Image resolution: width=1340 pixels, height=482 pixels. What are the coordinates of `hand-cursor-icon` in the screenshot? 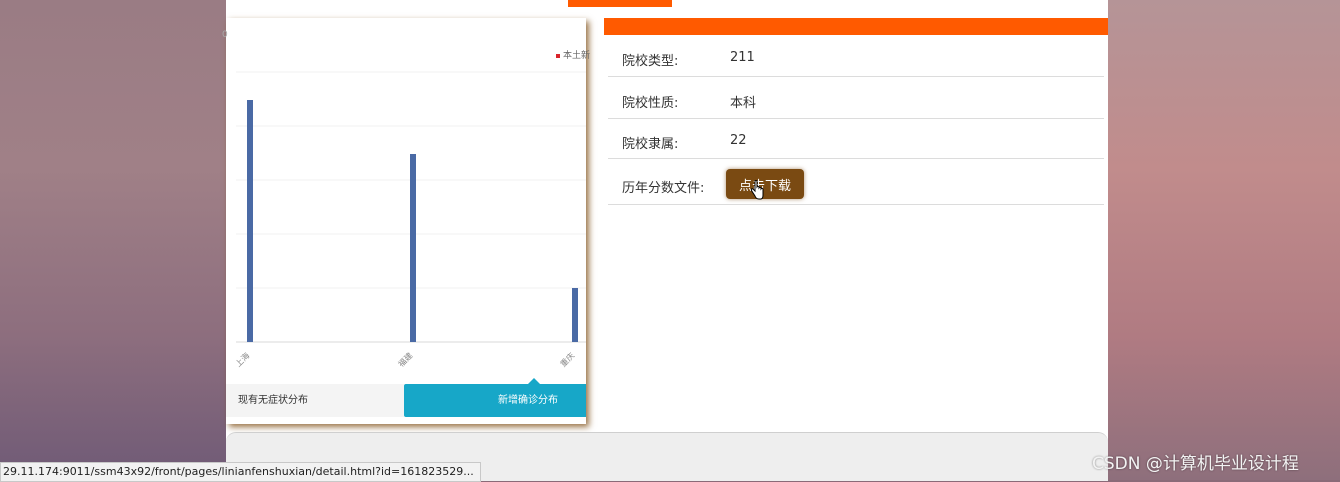 It's located at (757, 190).